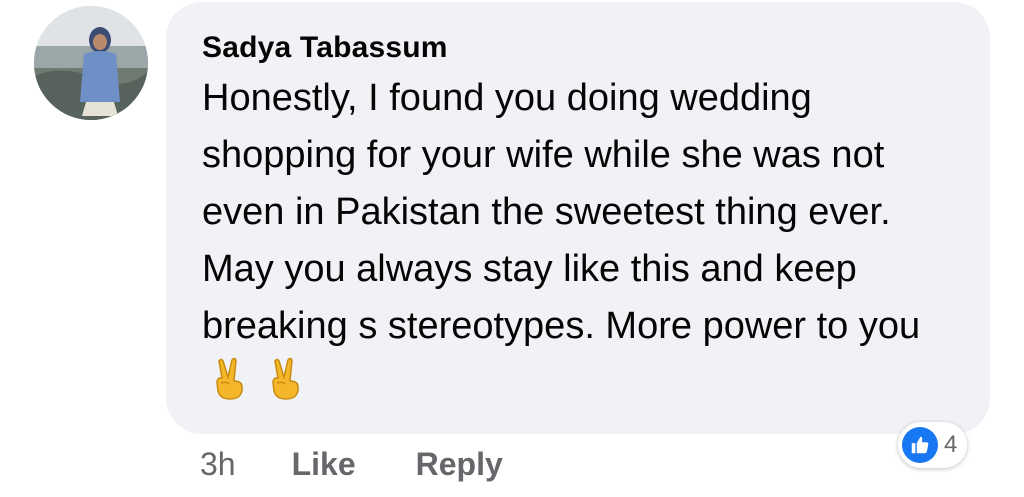 This screenshot has height=497, width=1024. I want to click on emoji-group, so click(268, 387).